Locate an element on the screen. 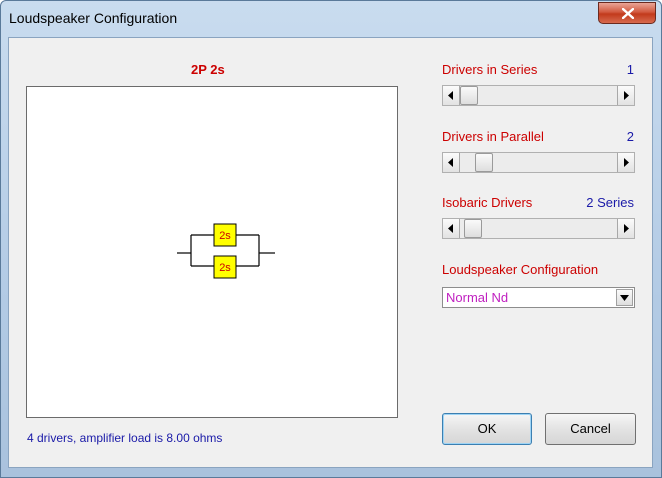 This screenshot has width=662, height=478. wiring-diagram-svg: 2s 2s is located at coordinates (226, 251).